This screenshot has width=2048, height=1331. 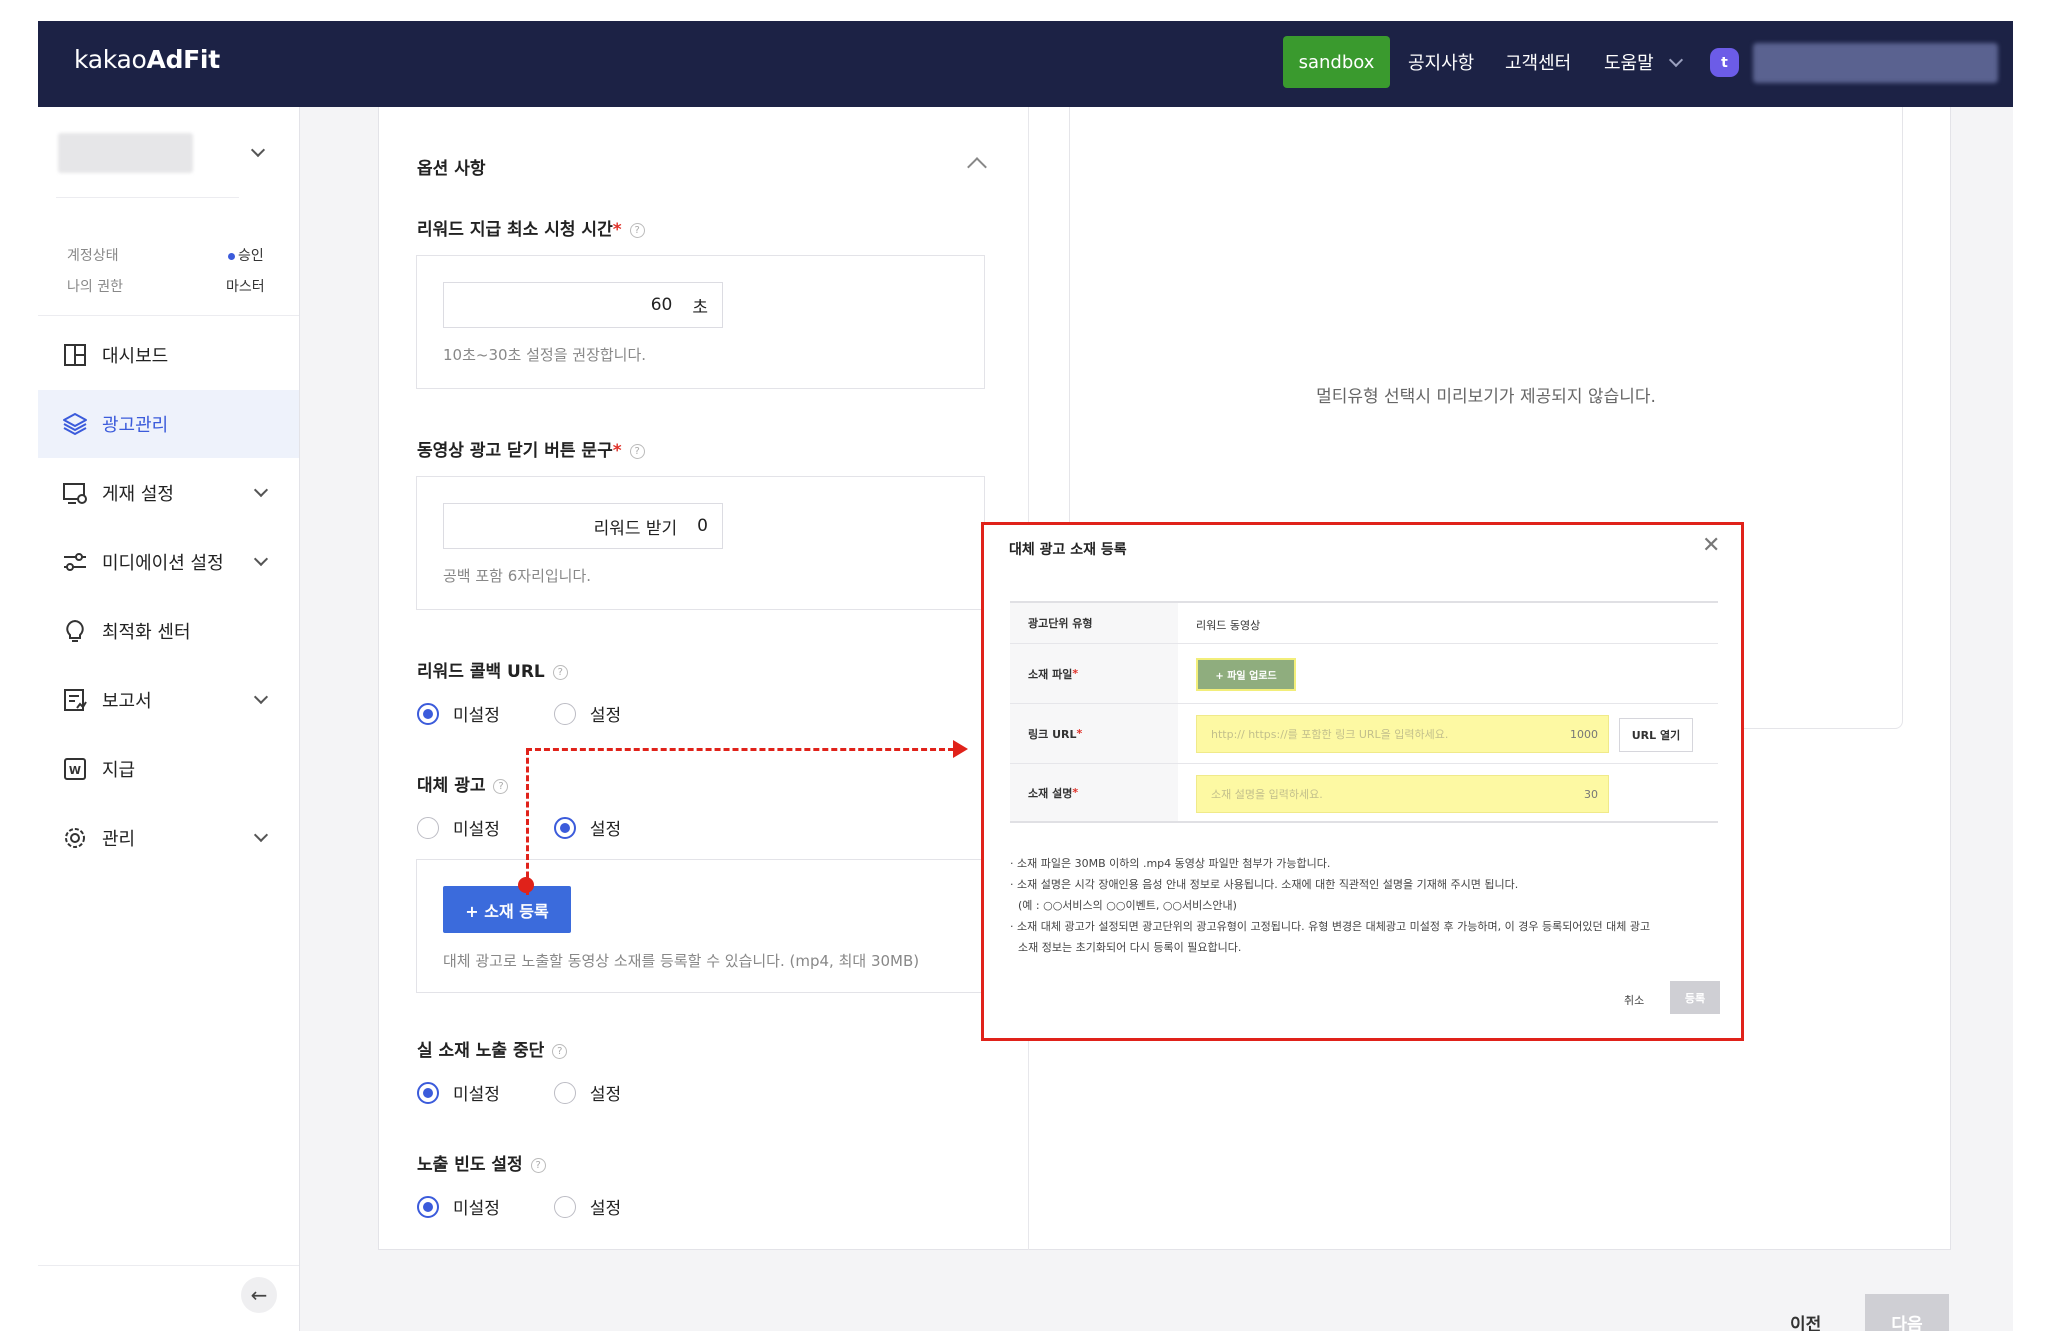 I want to click on stop-exposure-radios: 미설정 설정, so click(x=519, y=1092).